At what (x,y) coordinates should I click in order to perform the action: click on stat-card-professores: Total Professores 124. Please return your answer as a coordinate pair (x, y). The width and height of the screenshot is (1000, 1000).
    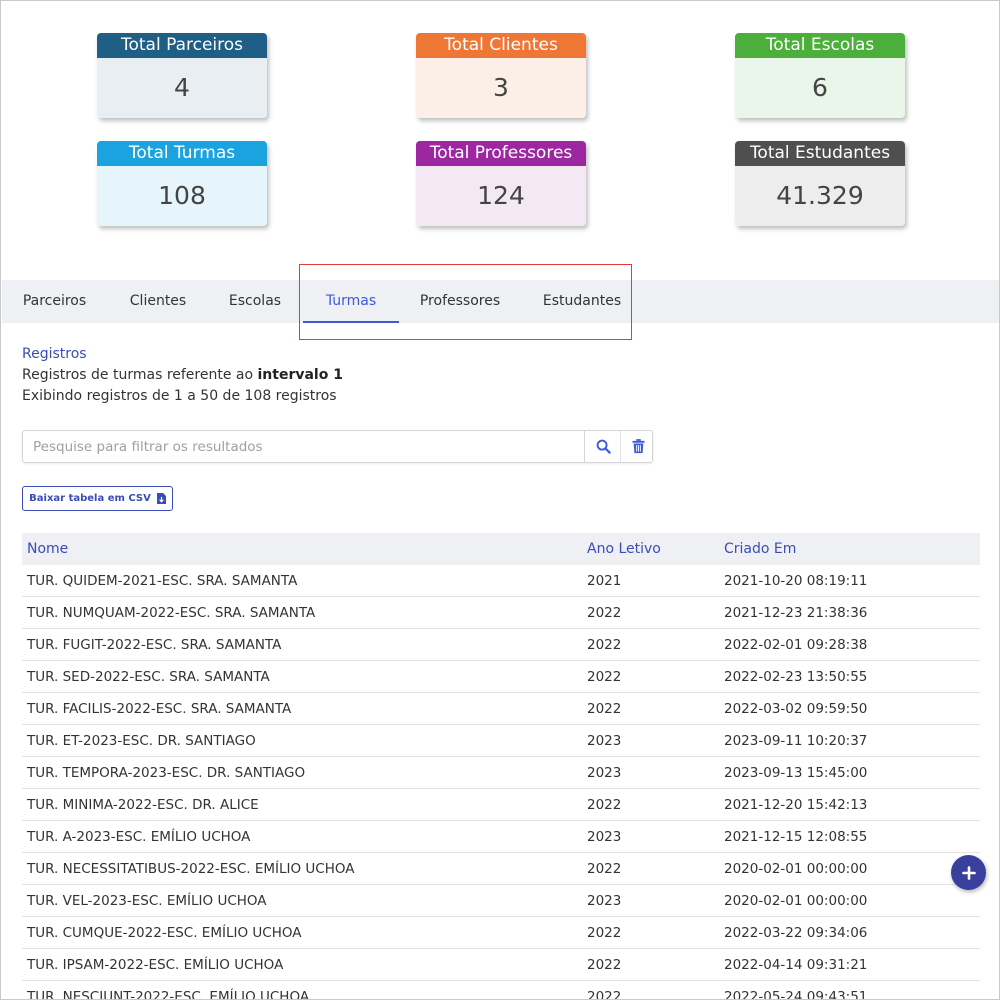
    Looking at the image, I should click on (501, 183).